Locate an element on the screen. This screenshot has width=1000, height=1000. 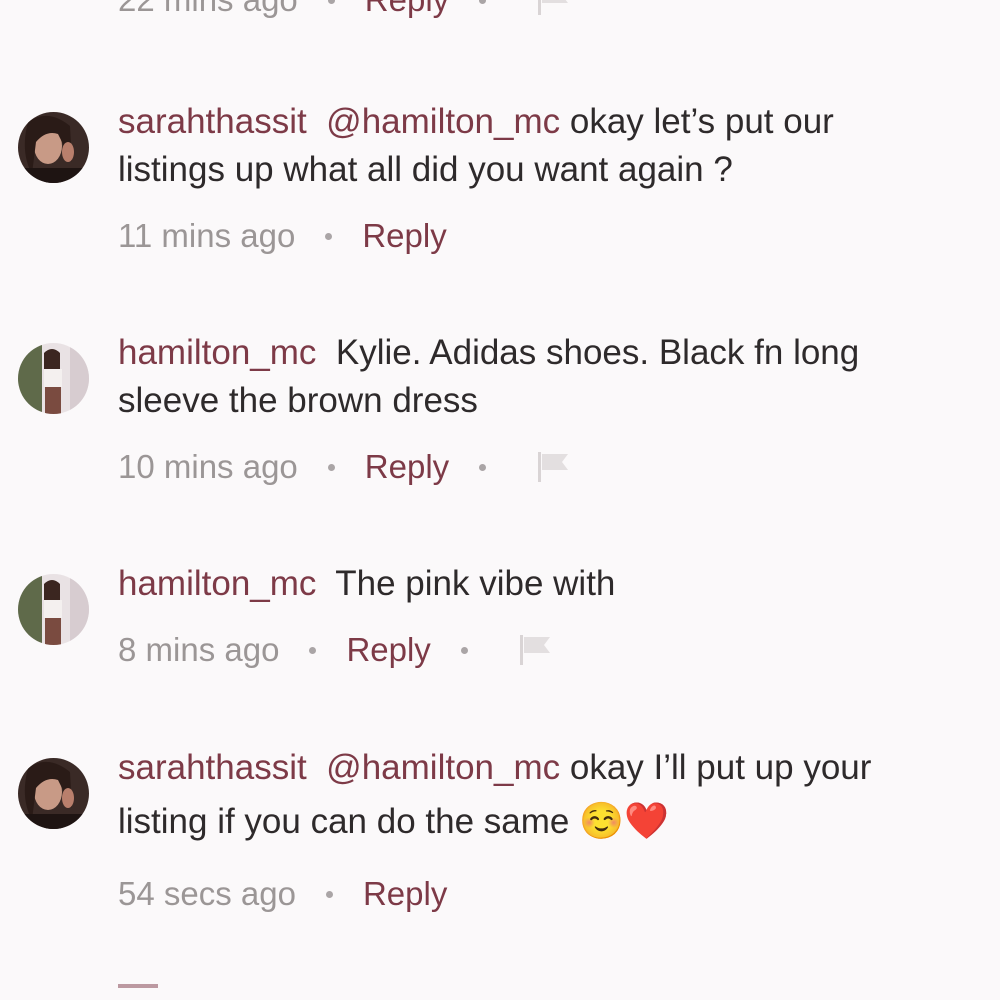
comment-timestamp: 54 secs ago is located at coordinates (207, 893).